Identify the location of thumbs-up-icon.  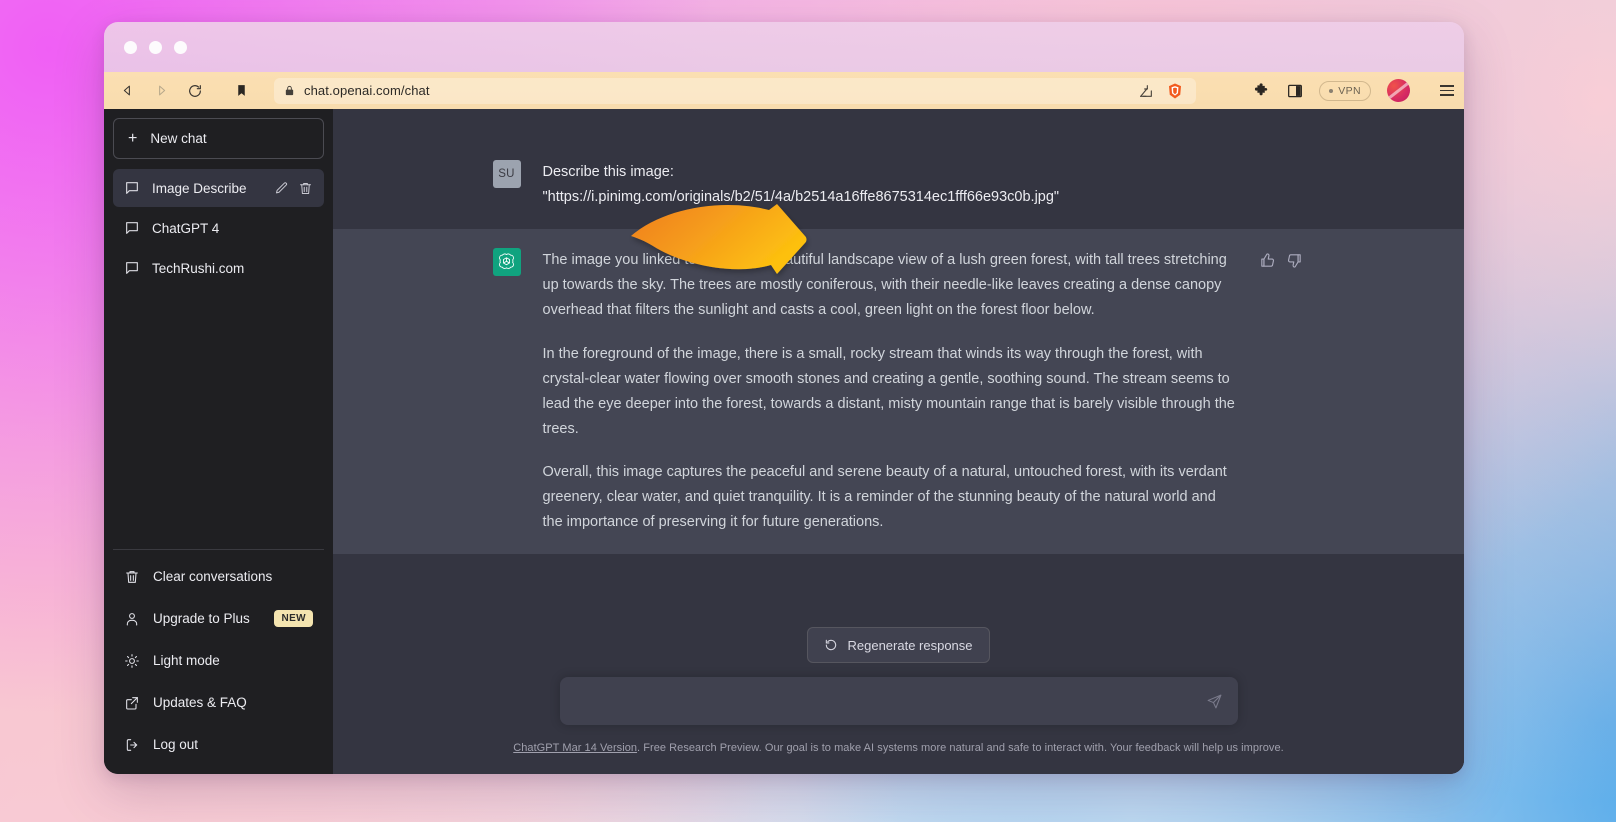
(1267, 260).